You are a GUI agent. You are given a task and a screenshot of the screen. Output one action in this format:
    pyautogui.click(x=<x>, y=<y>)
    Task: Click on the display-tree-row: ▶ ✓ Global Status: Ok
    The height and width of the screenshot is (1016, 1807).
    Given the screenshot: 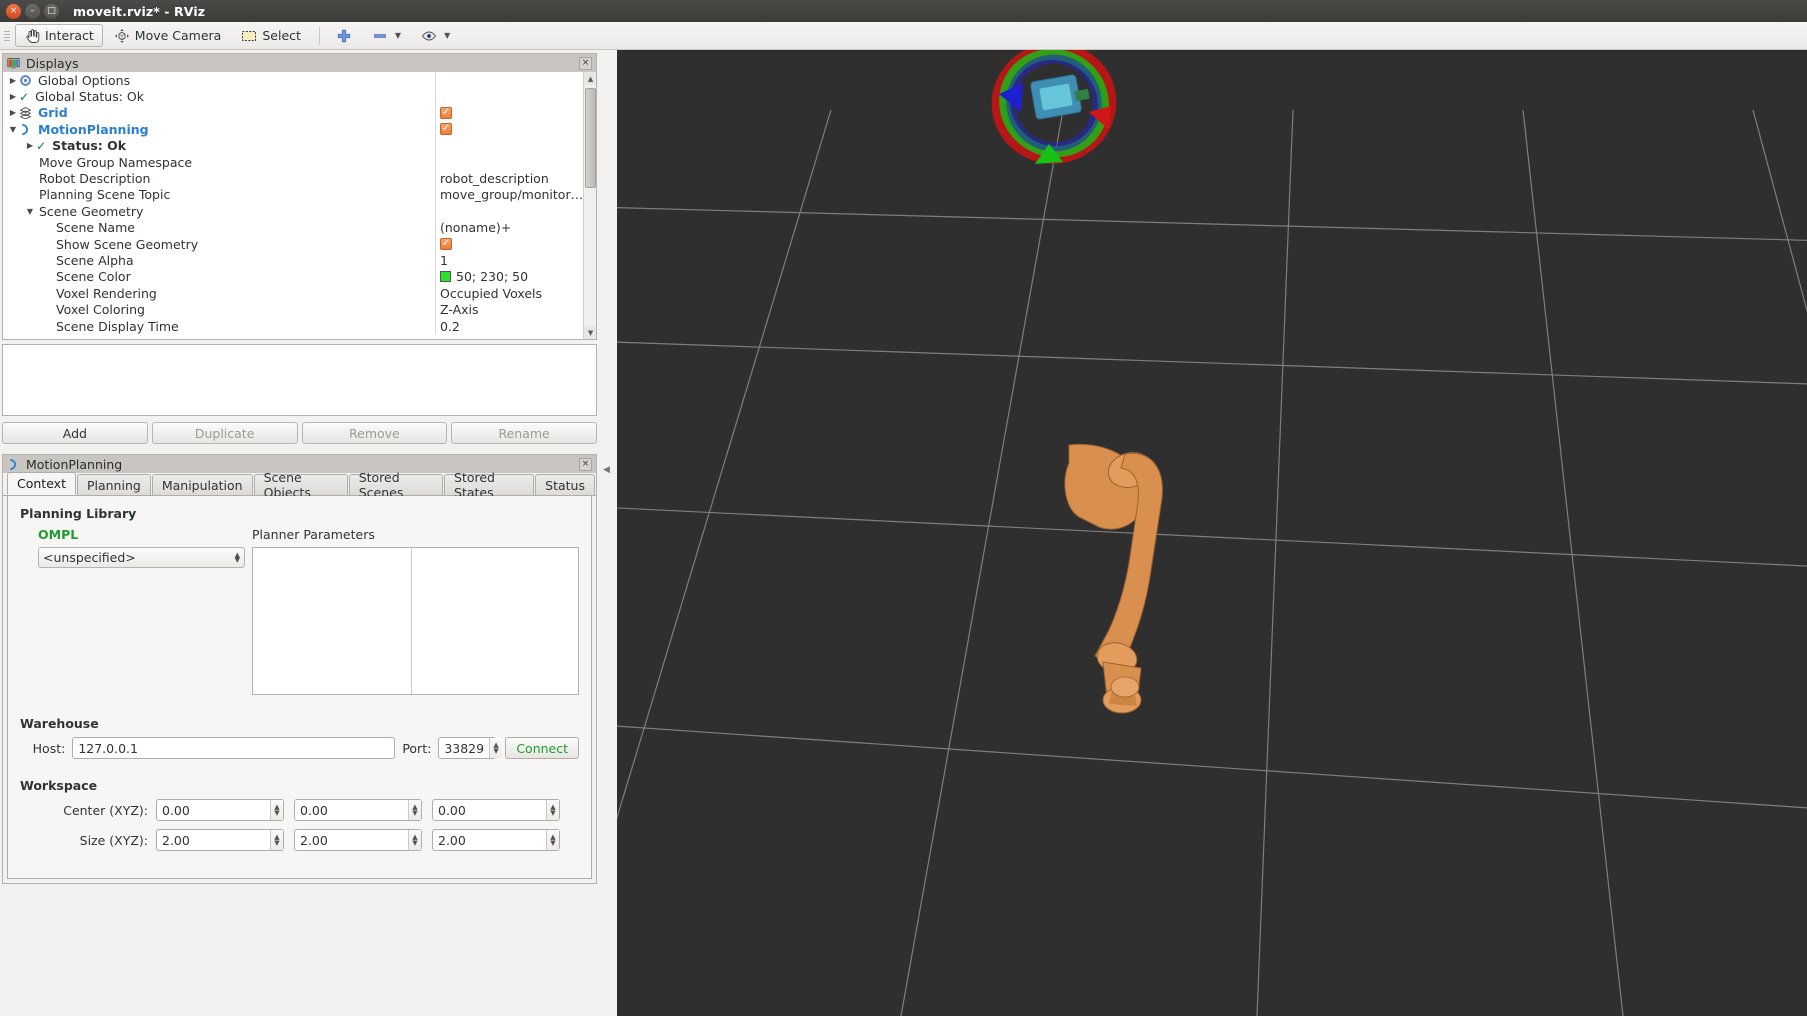 What is the action you would take?
    pyautogui.click(x=293, y=96)
    